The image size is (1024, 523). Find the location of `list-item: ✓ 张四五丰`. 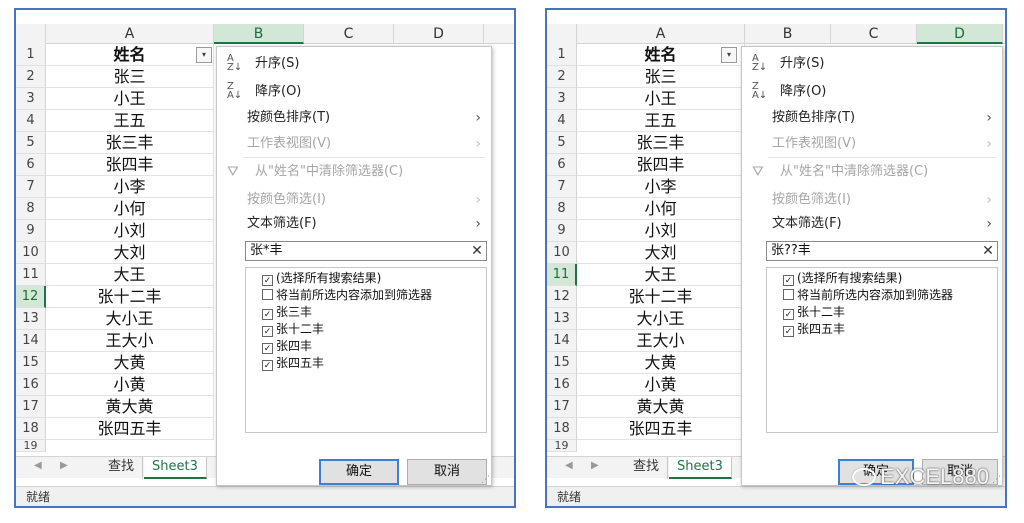

list-item: ✓ 张四五丰 is located at coordinates (293, 363).